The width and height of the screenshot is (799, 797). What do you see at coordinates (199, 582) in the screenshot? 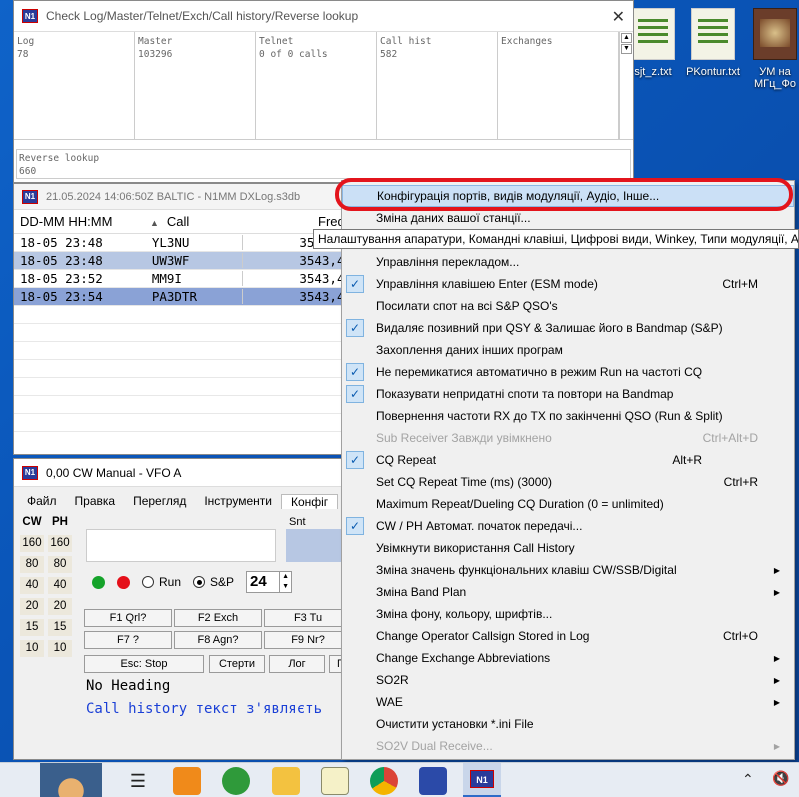
I see `sp-radio` at bounding box center [199, 582].